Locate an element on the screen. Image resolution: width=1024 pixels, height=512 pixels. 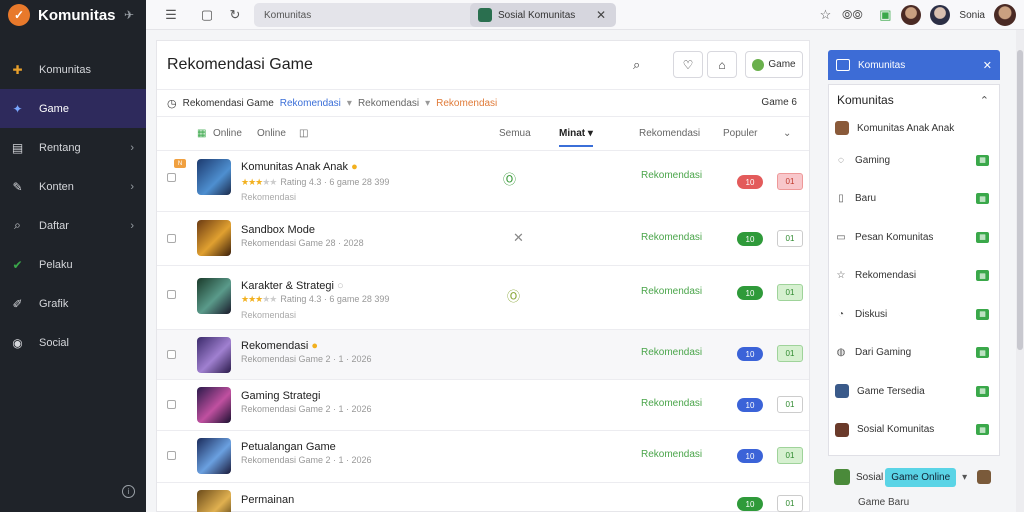
home-button: ⌂ is located at coordinates (722, 64).